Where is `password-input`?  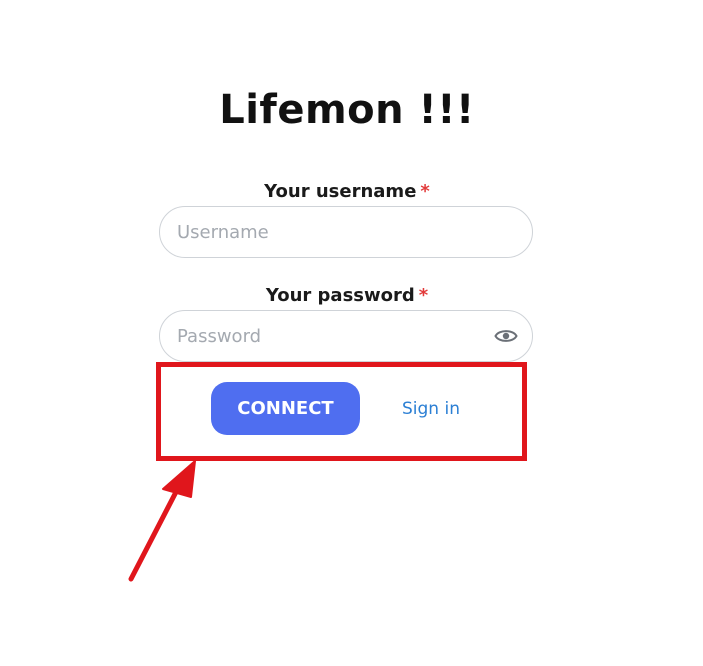
password-input is located at coordinates (327, 336).